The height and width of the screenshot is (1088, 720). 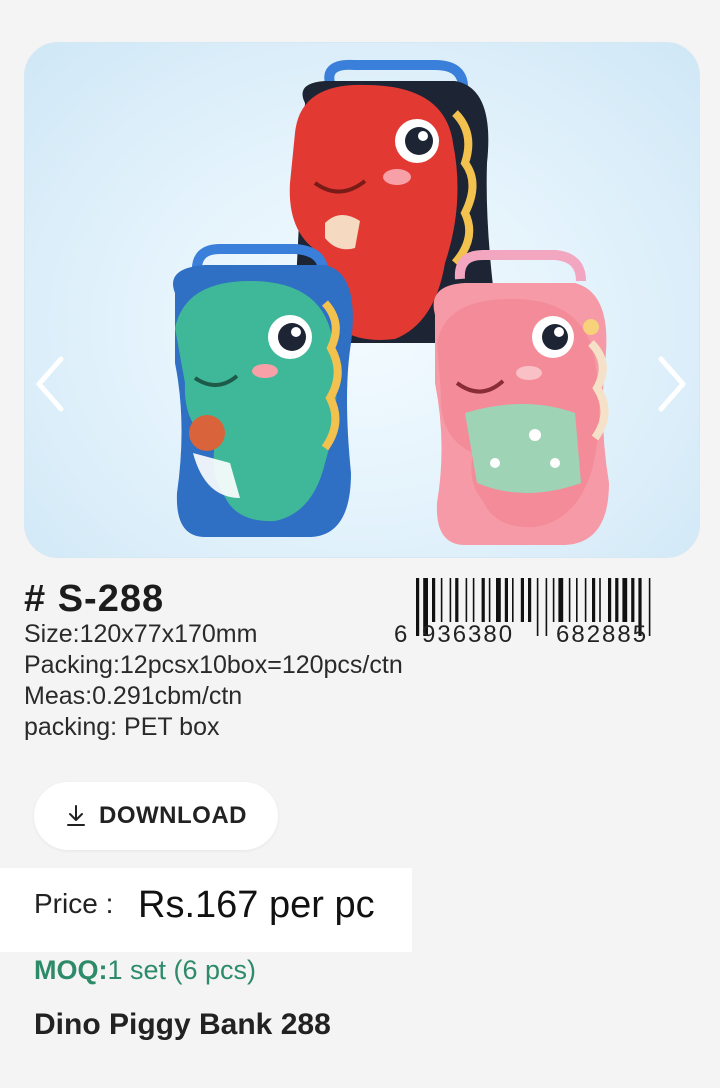 What do you see at coordinates (256, 905) in the screenshot?
I see `price-value: Rs.167 per pc` at bounding box center [256, 905].